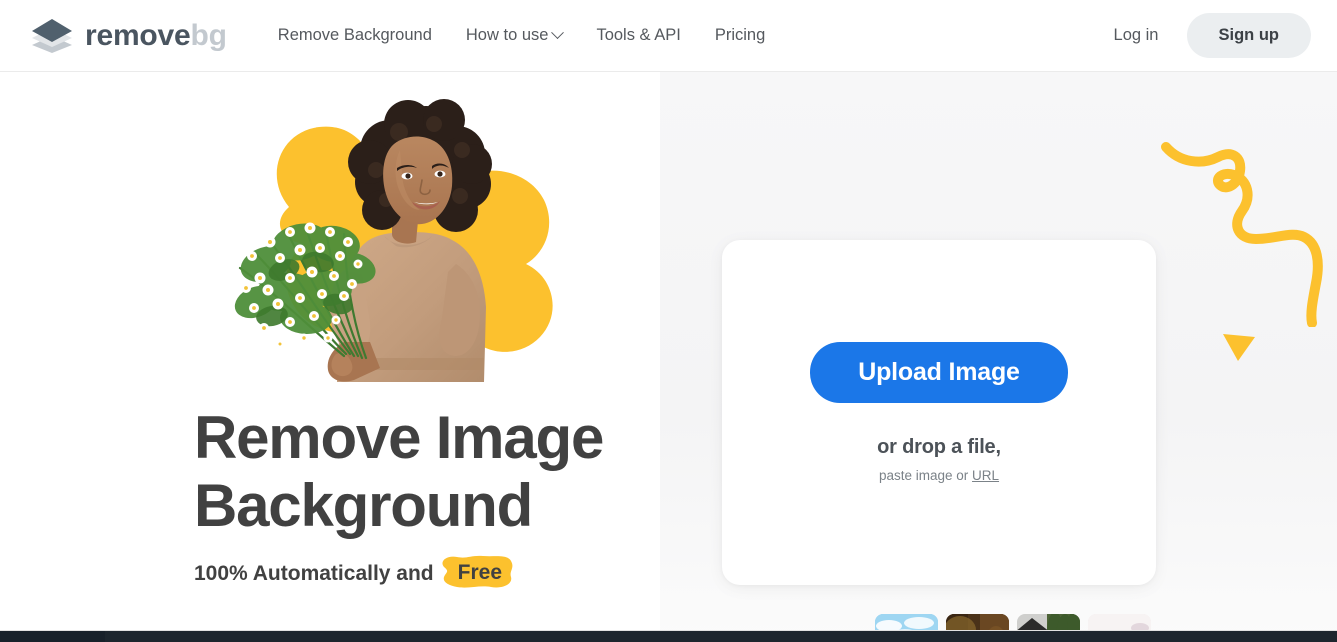  I want to click on free-label: Free, so click(479, 572).